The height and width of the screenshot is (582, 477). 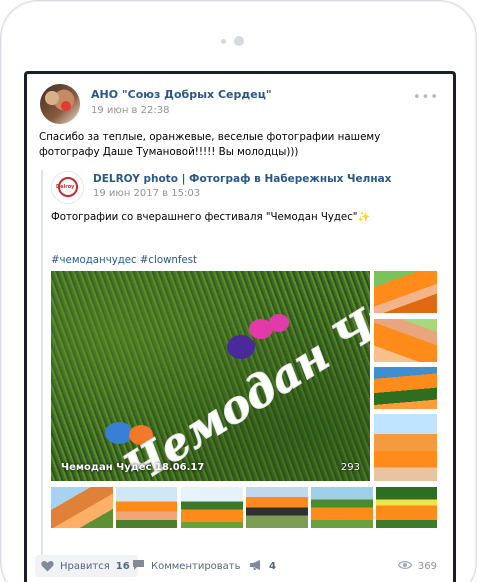 I want to click on more-dots-icon: •••, so click(x=426, y=97).